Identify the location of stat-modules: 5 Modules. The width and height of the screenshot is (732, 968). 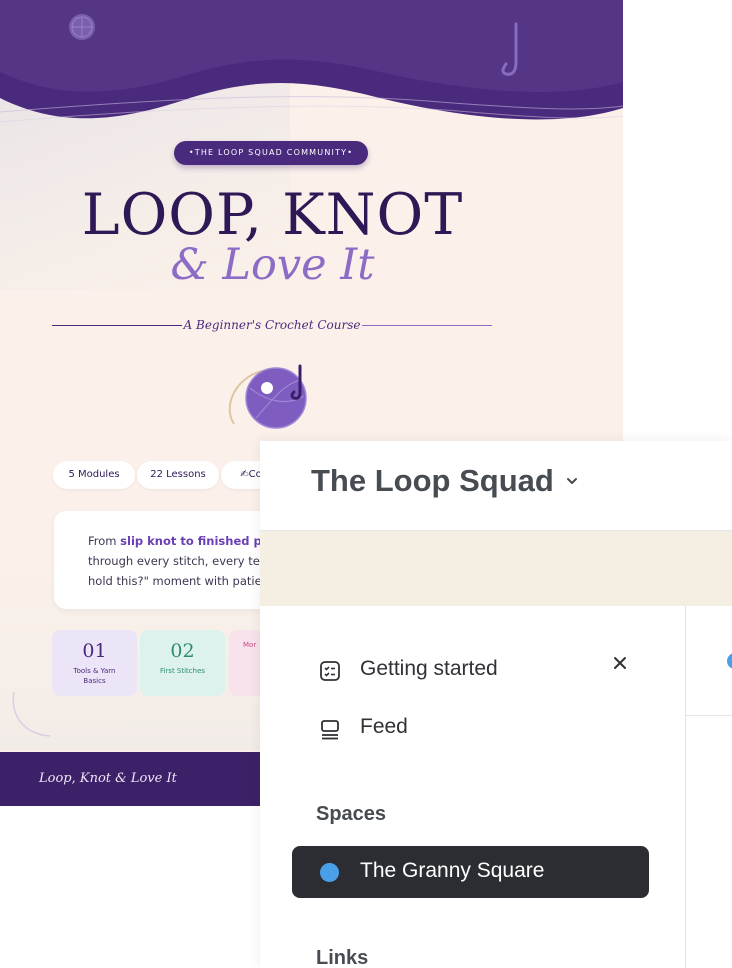
(94, 475).